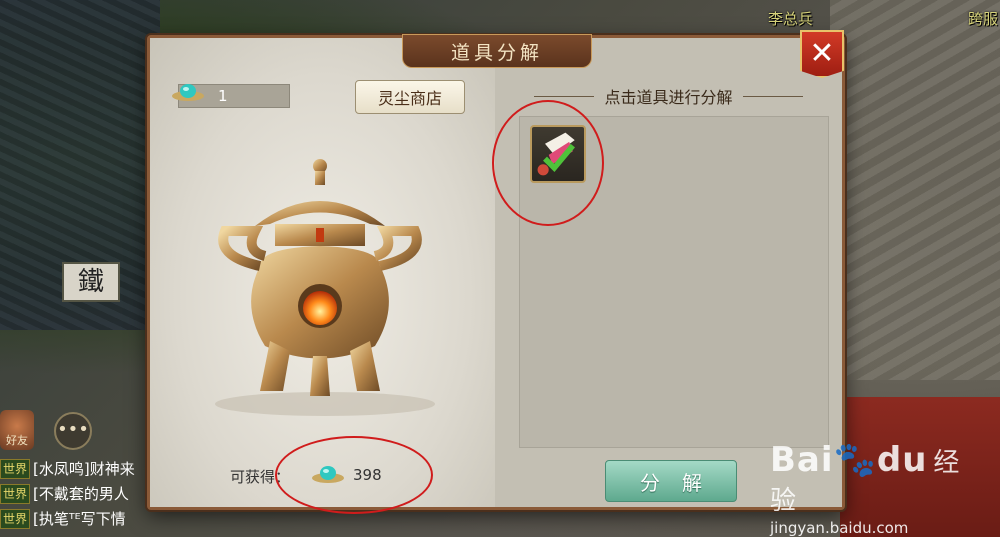 This screenshot has height=537, width=1000. What do you see at coordinates (17, 440) in the screenshot?
I see `friends-label: 好友` at bounding box center [17, 440].